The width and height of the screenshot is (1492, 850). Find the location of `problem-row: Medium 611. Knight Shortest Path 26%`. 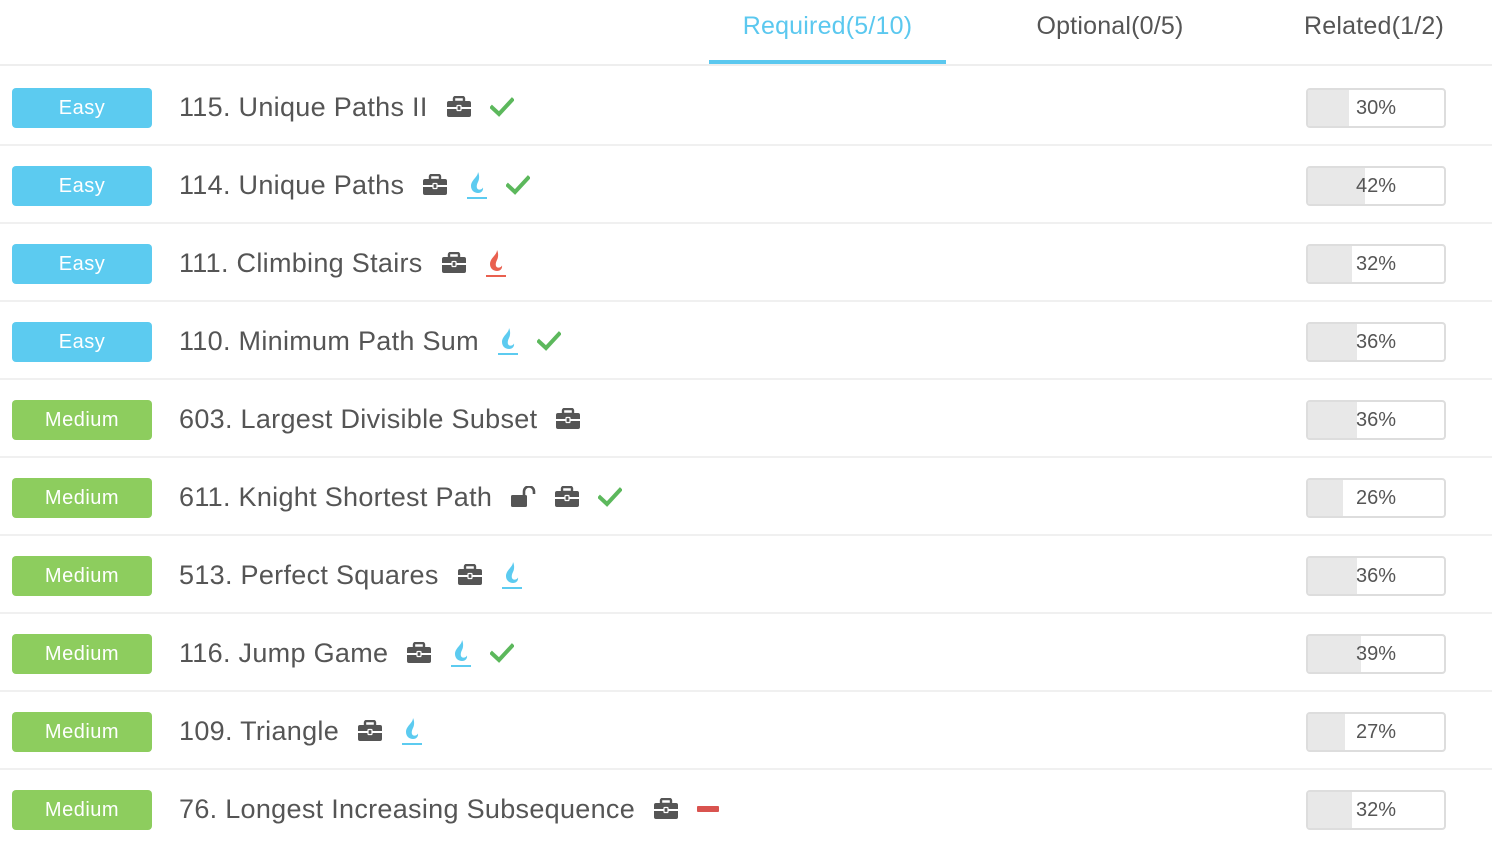

problem-row: Medium 611. Knight Shortest Path 26% is located at coordinates (746, 497).